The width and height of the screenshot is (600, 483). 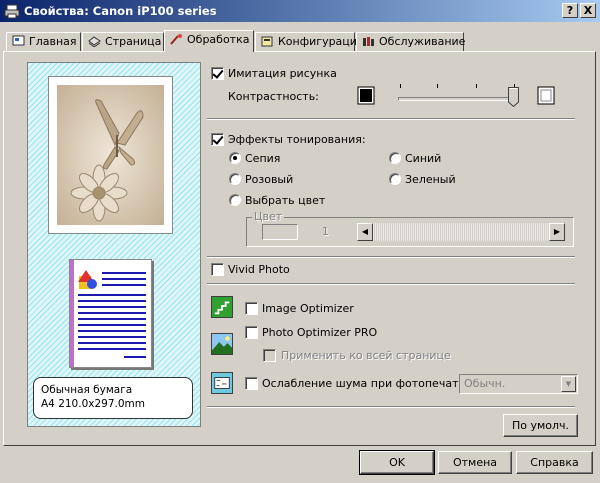 What do you see at coordinates (518, 384) in the screenshot?
I see `noise-level-combobox: Обычн. ▼` at bounding box center [518, 384].